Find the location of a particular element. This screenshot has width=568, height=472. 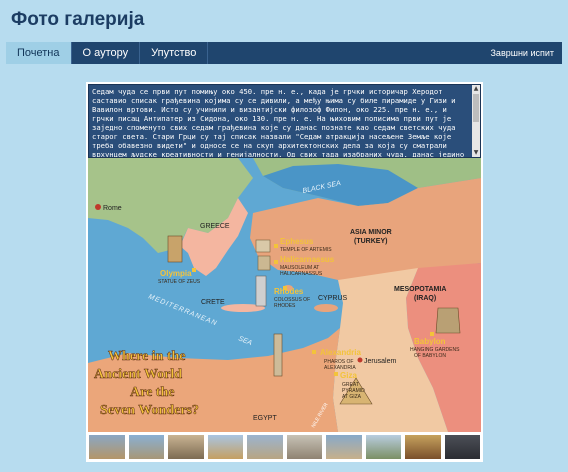

olympia-marker is located at coordinates (194, 270).